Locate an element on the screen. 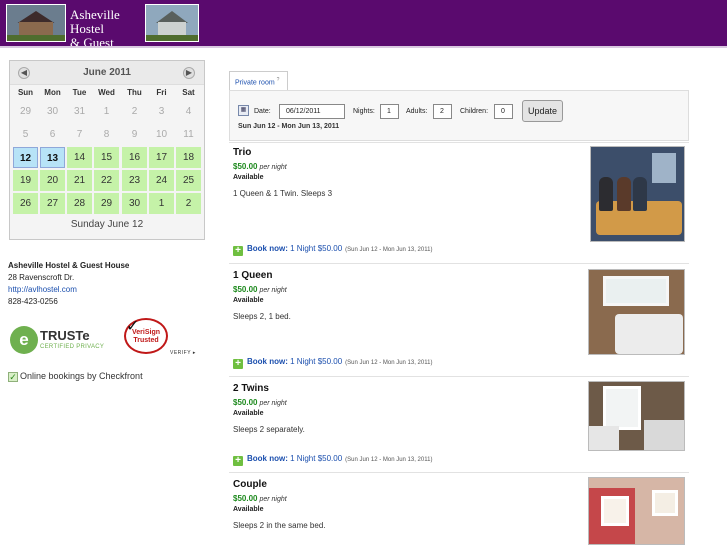 The width and height of the screenshot is (727, 545). calendar-day: 6 is located at coordinates (52, 134).